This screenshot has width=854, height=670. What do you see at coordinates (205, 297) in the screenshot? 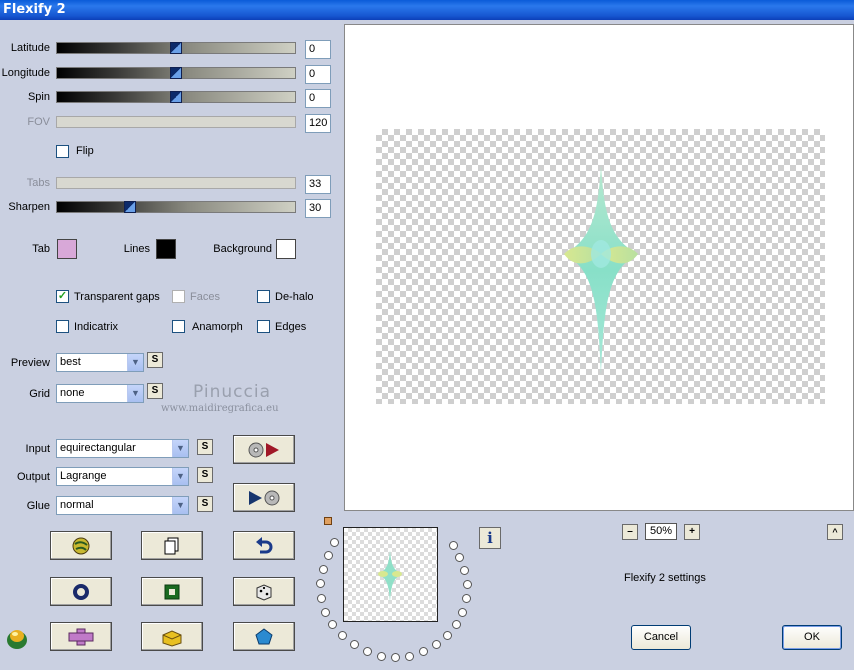
I see `faces-label: Faces` at bounding box center [205, 297].